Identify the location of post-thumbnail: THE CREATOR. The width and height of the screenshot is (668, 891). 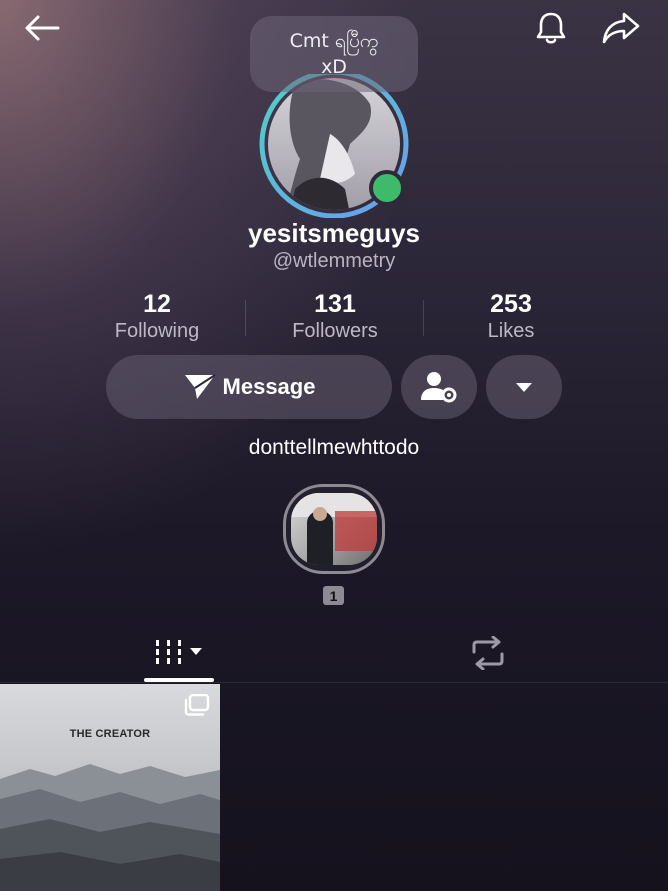
(110, 787).